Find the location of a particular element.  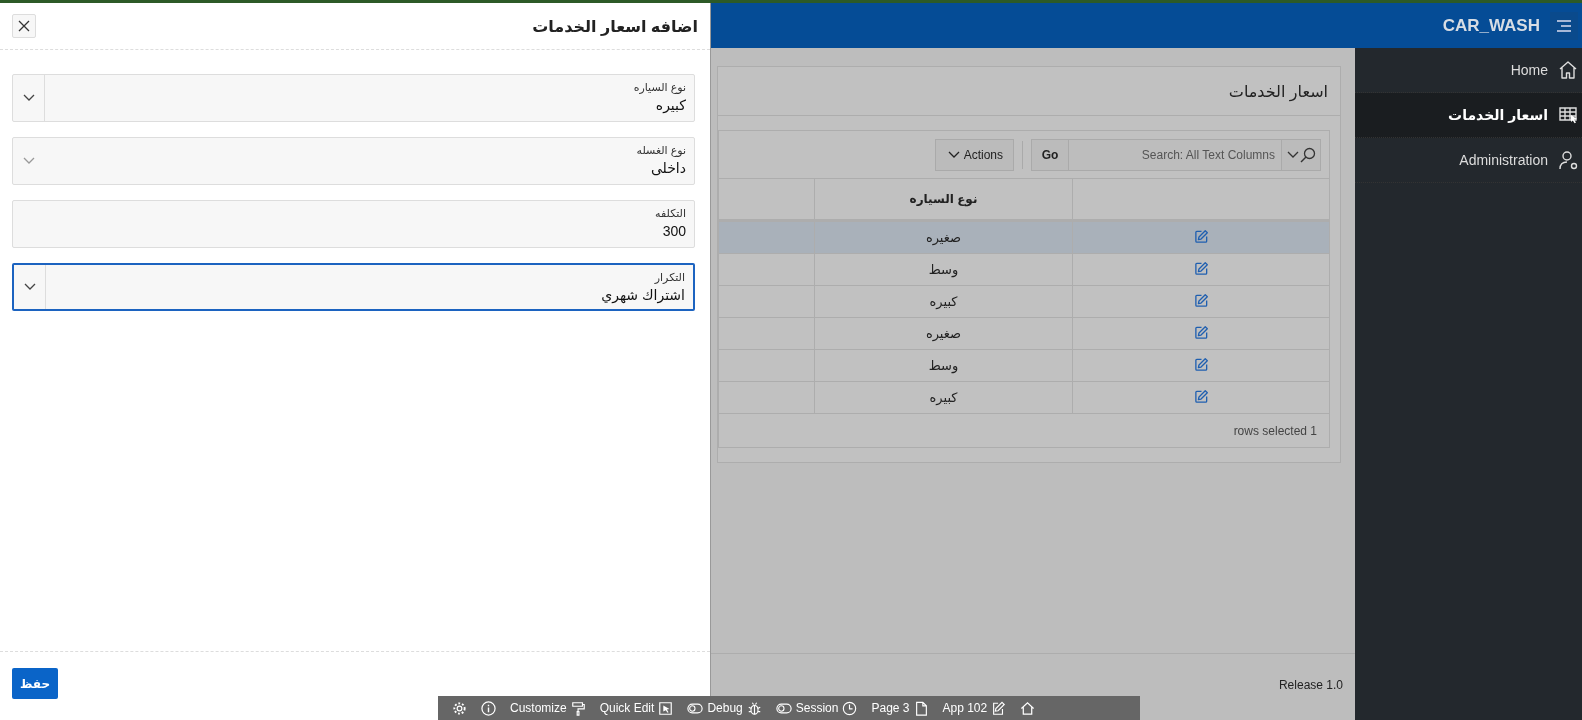

save-button: حفظ is located at coordinates (35, 683).